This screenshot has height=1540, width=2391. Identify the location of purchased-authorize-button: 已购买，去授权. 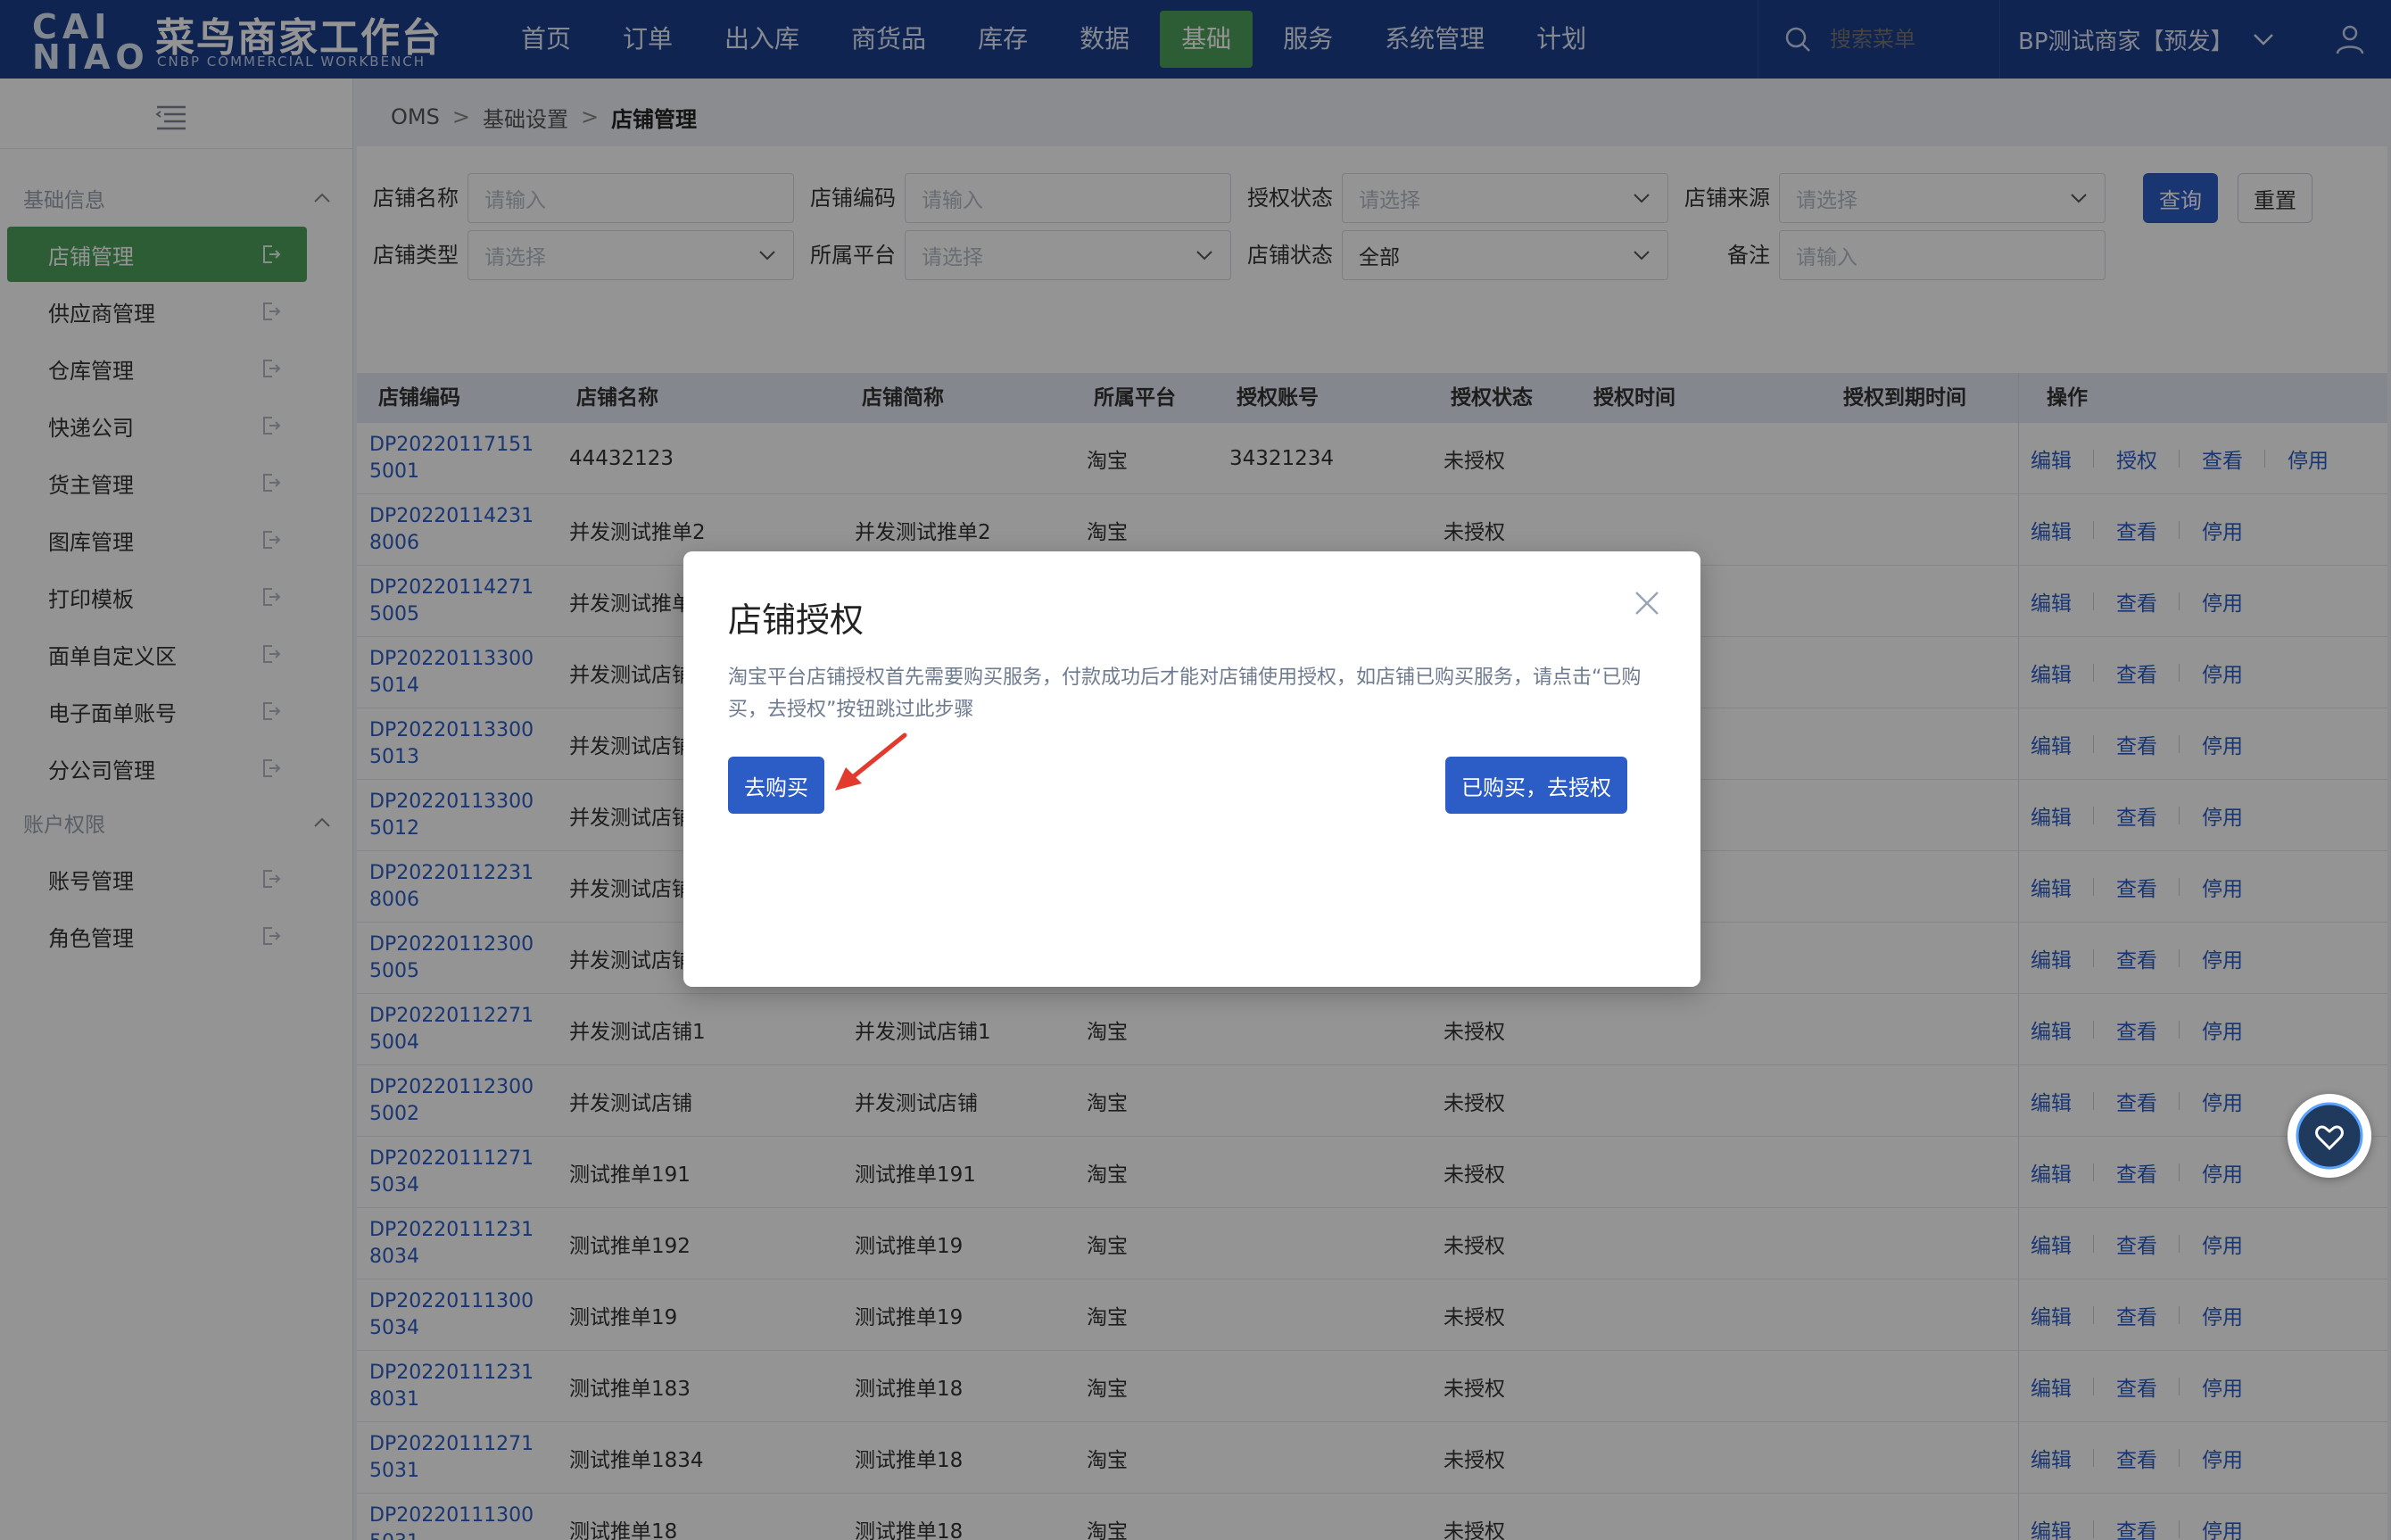
(1536, 786).